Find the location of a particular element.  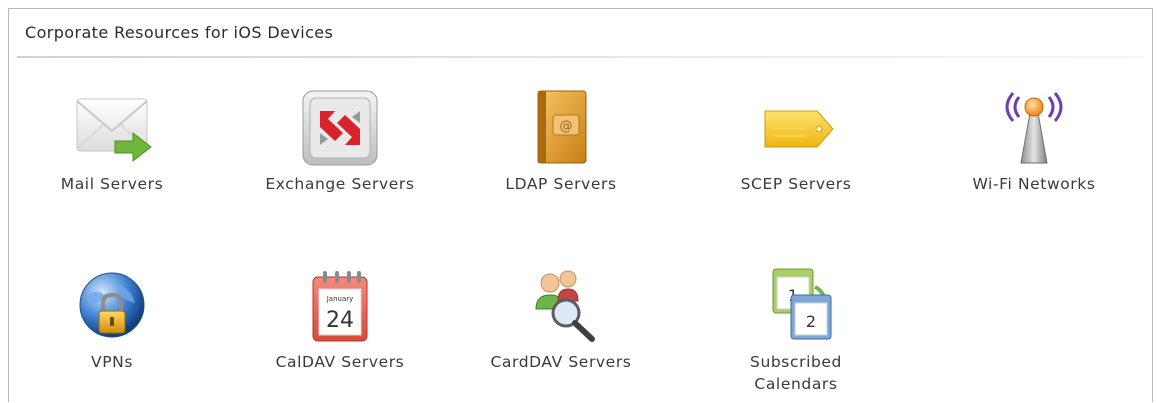

ldap-address-book-icon: @ is located at coordinates (562, 127).